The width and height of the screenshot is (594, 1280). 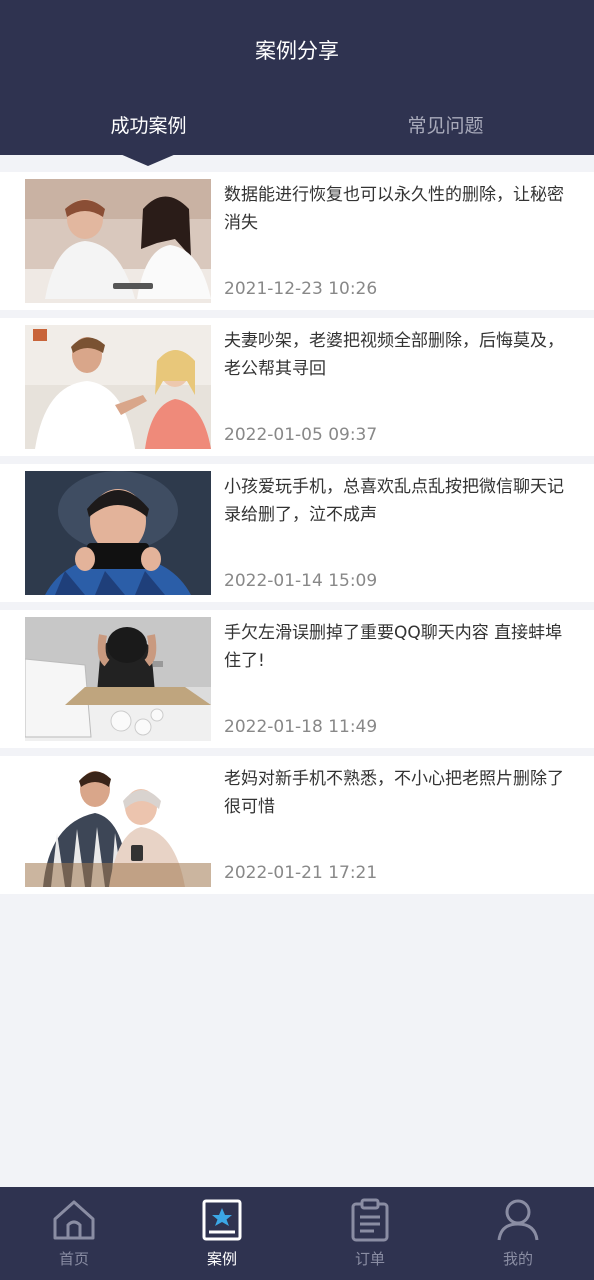 I want to click on tabbar-item-cases: 案例, so click(x=222, y=1233).